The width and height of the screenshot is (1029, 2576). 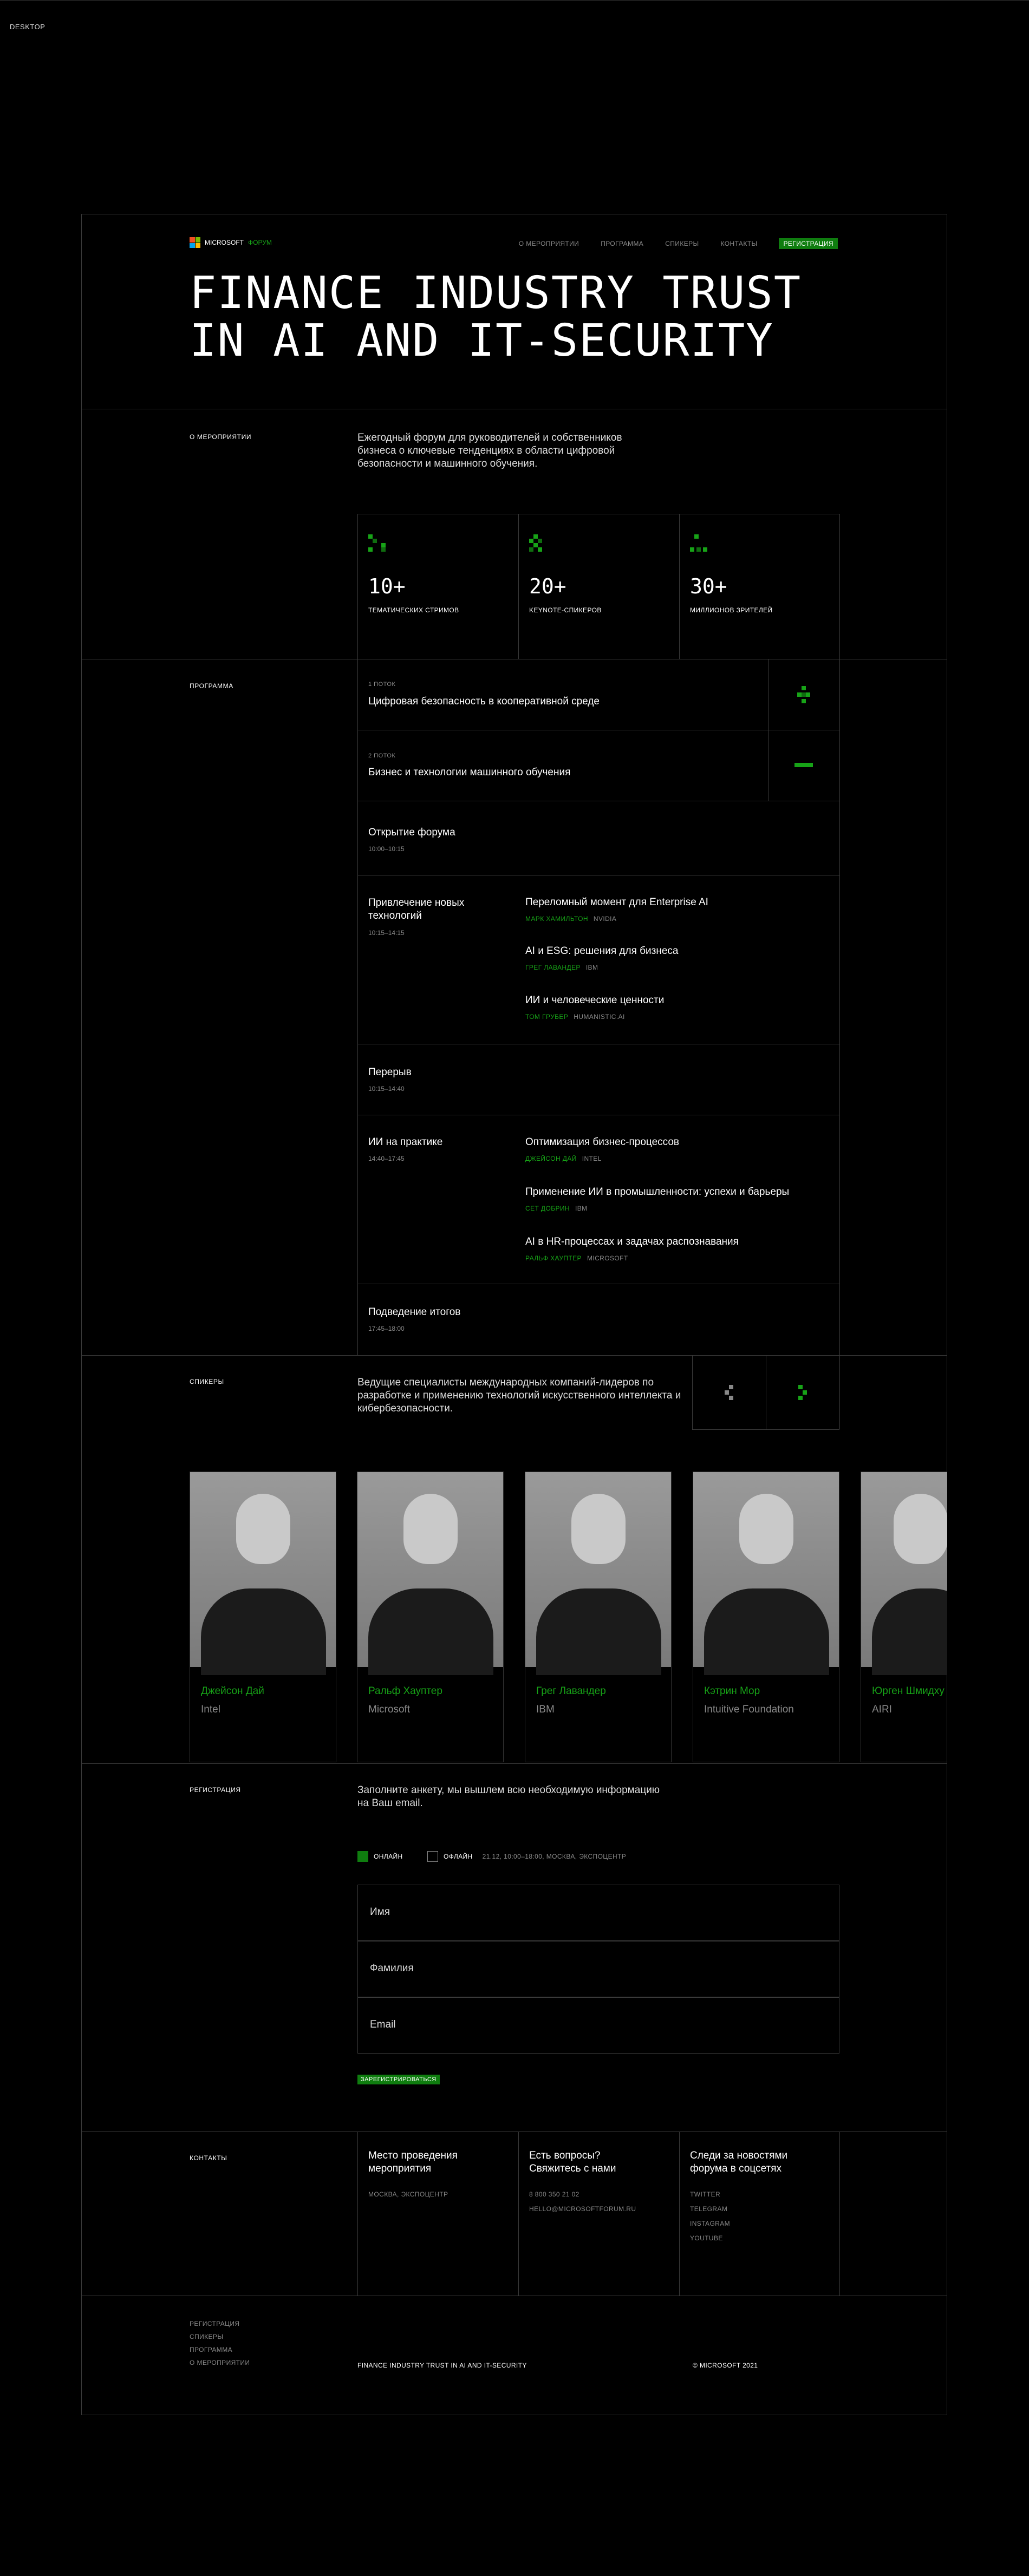 What do you see at coordinates (362, 1856) in the screenshot?
I see `online-checkbox` at bounding box center [362, 1856].